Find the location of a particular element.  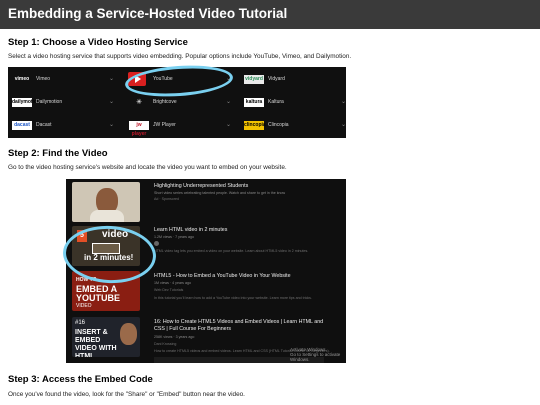

video-title-1: Highlighting Underrepresented Students is located at coordinates (201, 186).